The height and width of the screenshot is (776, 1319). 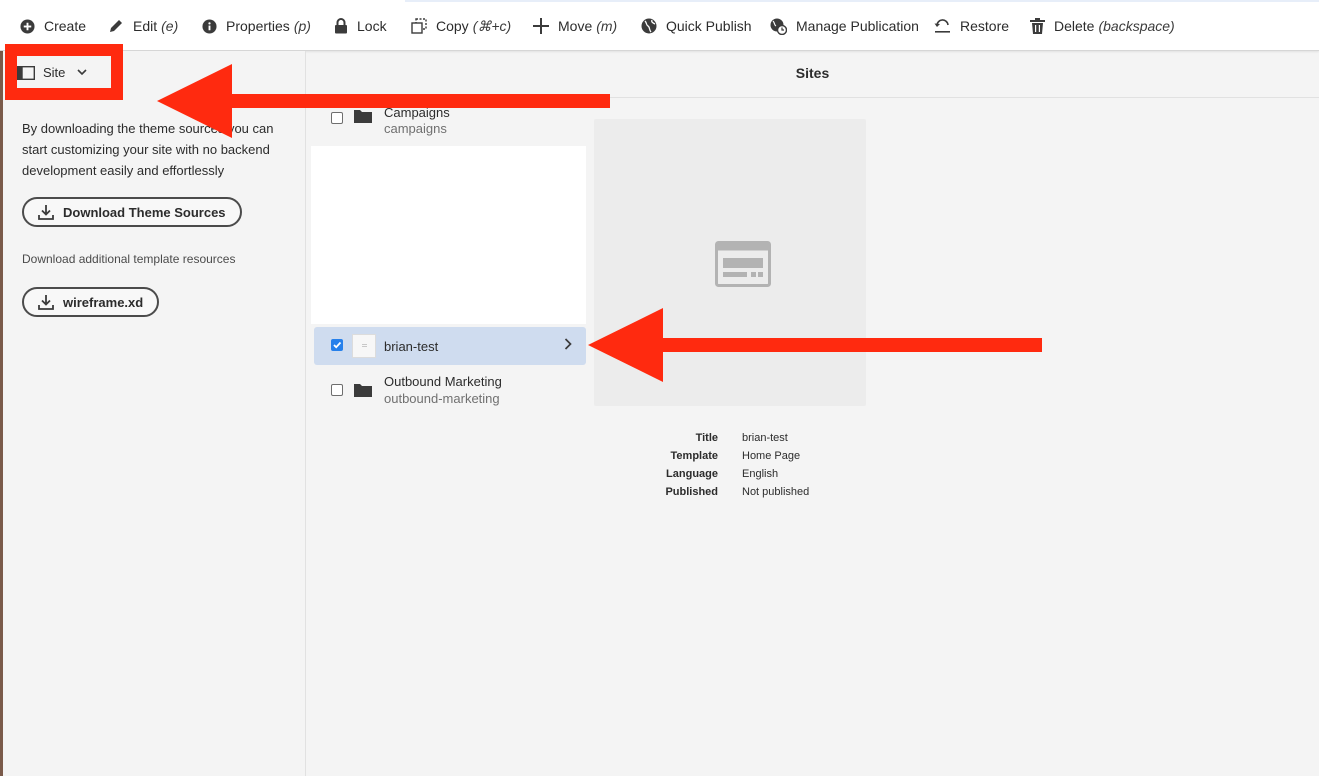 What do you see at coordinates (372, 26) in the screenshot?
I see `lock-label: Lock` at bounding box center [372, 26].